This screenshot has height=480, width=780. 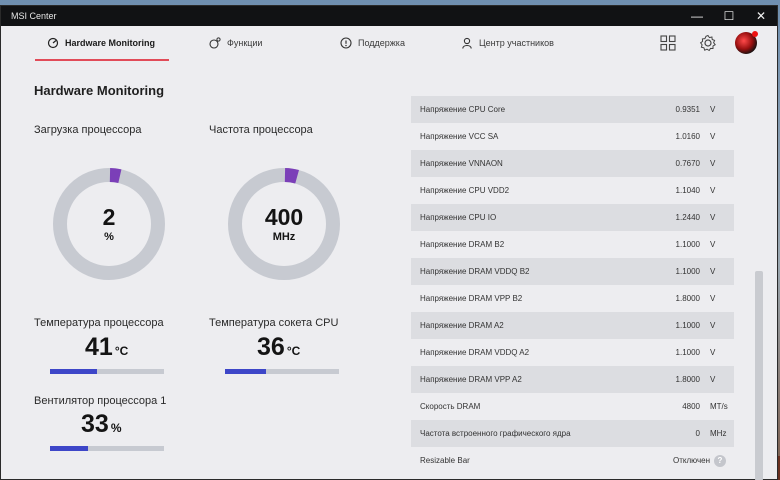 What do you see at coordinates (507, 43) in the screenshot?
I see `tab-member-center: Центр участников` at bounding box center [507, 43].